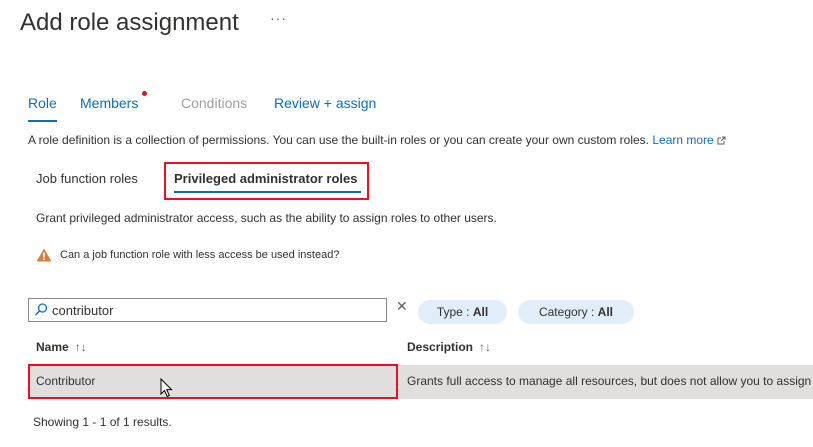 This screenshot has height=447, width=813. Describe the element at coordinates (61, 347) in the screenshot. I see `column-header-name: Name ↑↓` at that location.